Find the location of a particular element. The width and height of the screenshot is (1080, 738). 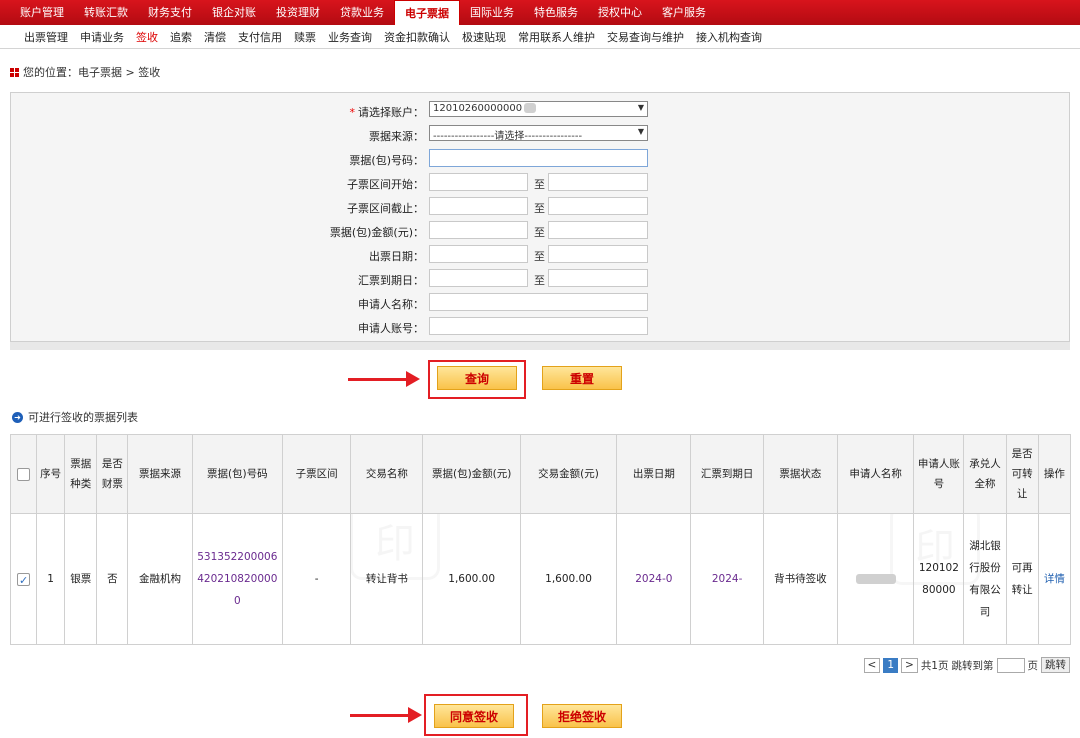

dropdown-arrow-icon: ▼ is located at coordinates (640, 131).